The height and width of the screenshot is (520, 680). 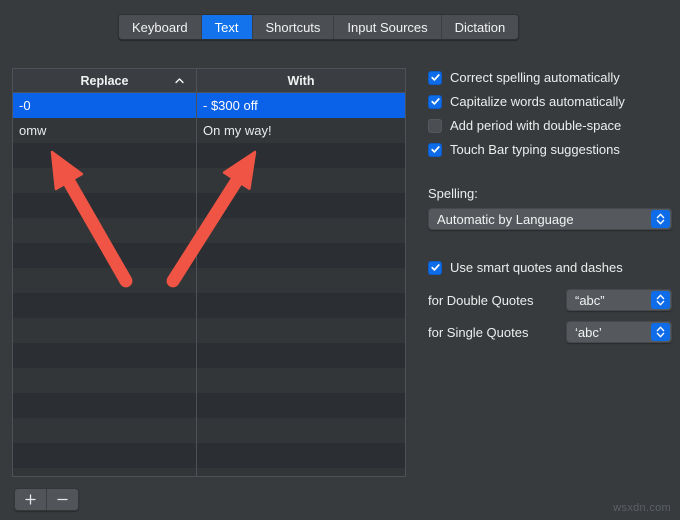 I want to click on chevron-up-icon, so click(x=179, y=80).